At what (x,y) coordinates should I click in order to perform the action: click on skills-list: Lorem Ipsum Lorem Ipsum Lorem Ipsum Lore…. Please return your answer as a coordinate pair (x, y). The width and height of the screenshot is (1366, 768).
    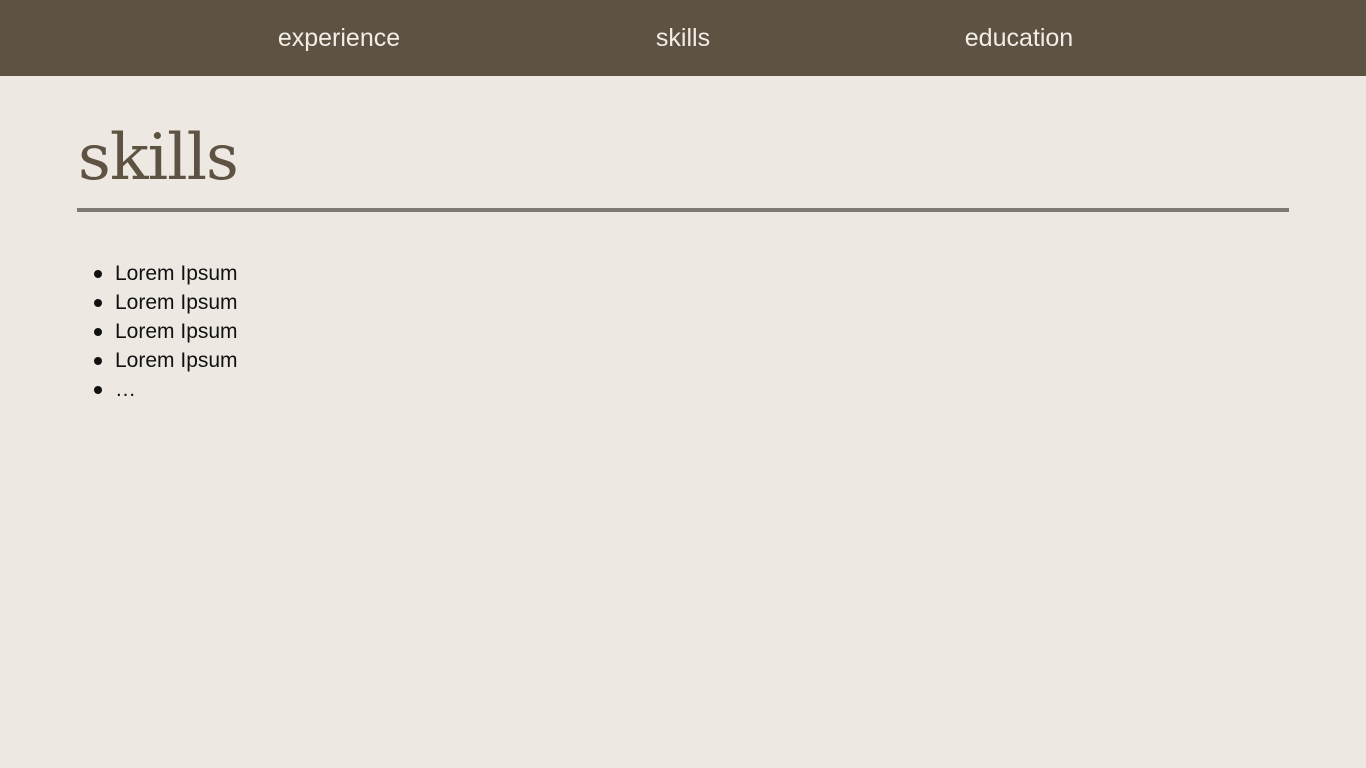
    Looking at the image, I should click on (157, 331).